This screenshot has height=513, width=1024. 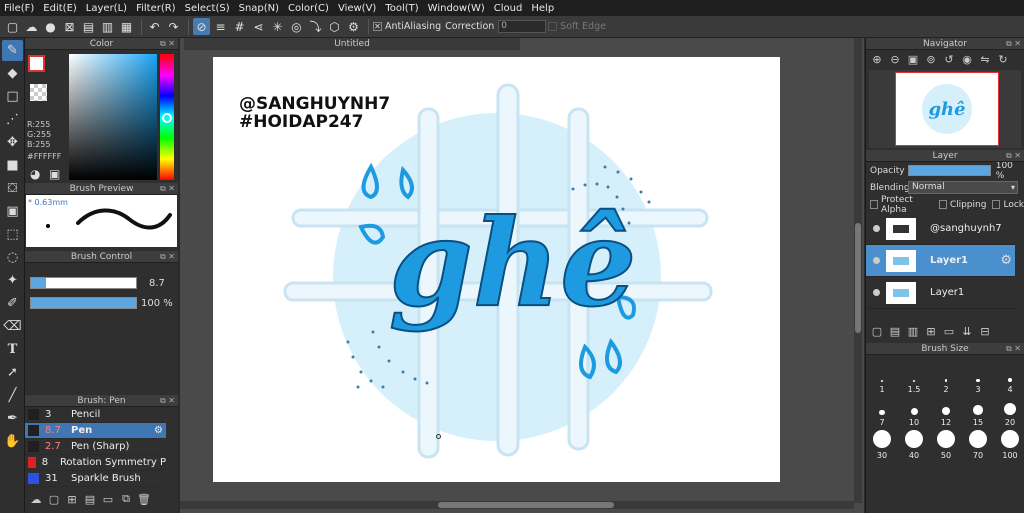 I want to click on color-wheel-icon: ◕, so click(x=35, y=174).